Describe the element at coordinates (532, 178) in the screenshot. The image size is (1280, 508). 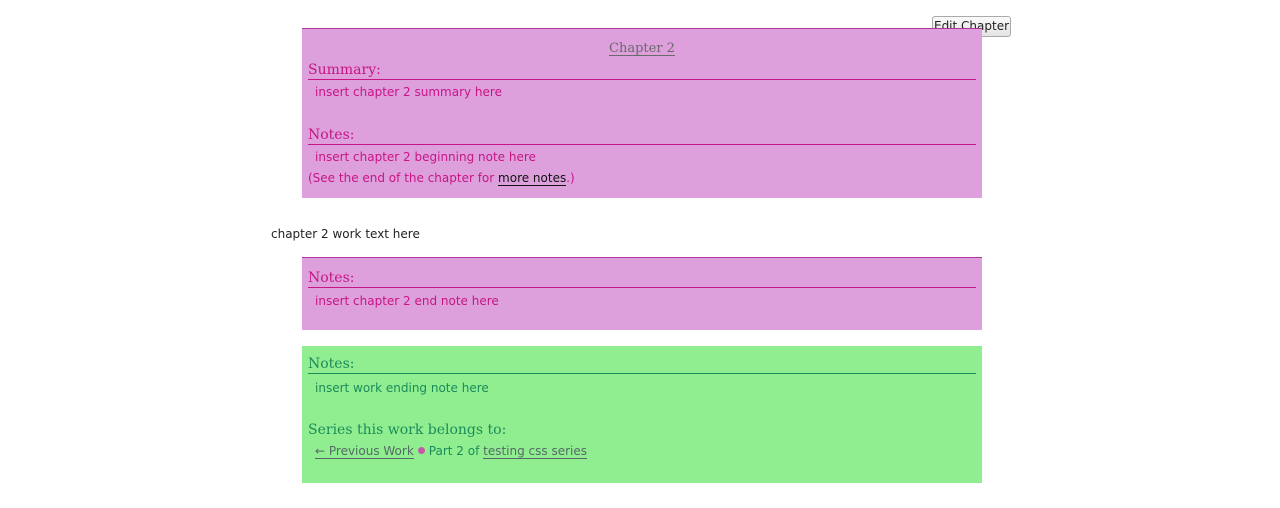
I see `more-notes-link: more notes` at that location.